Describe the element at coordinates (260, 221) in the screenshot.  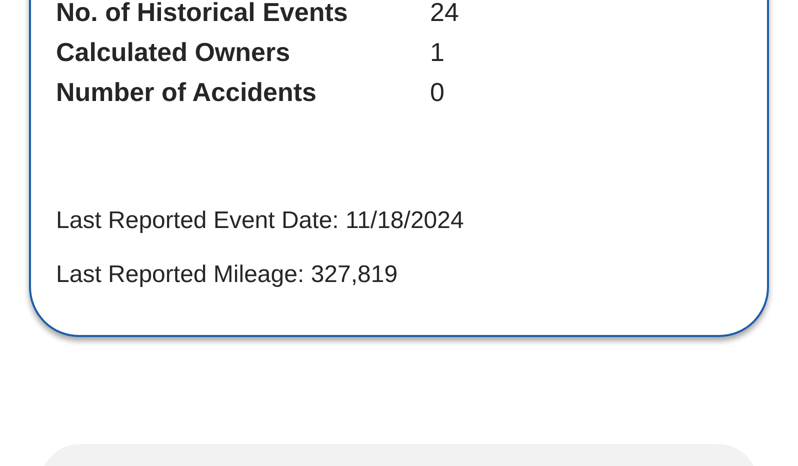
I see `last-event-date: Last Reported Event Date: 11/18/2024` at that location.